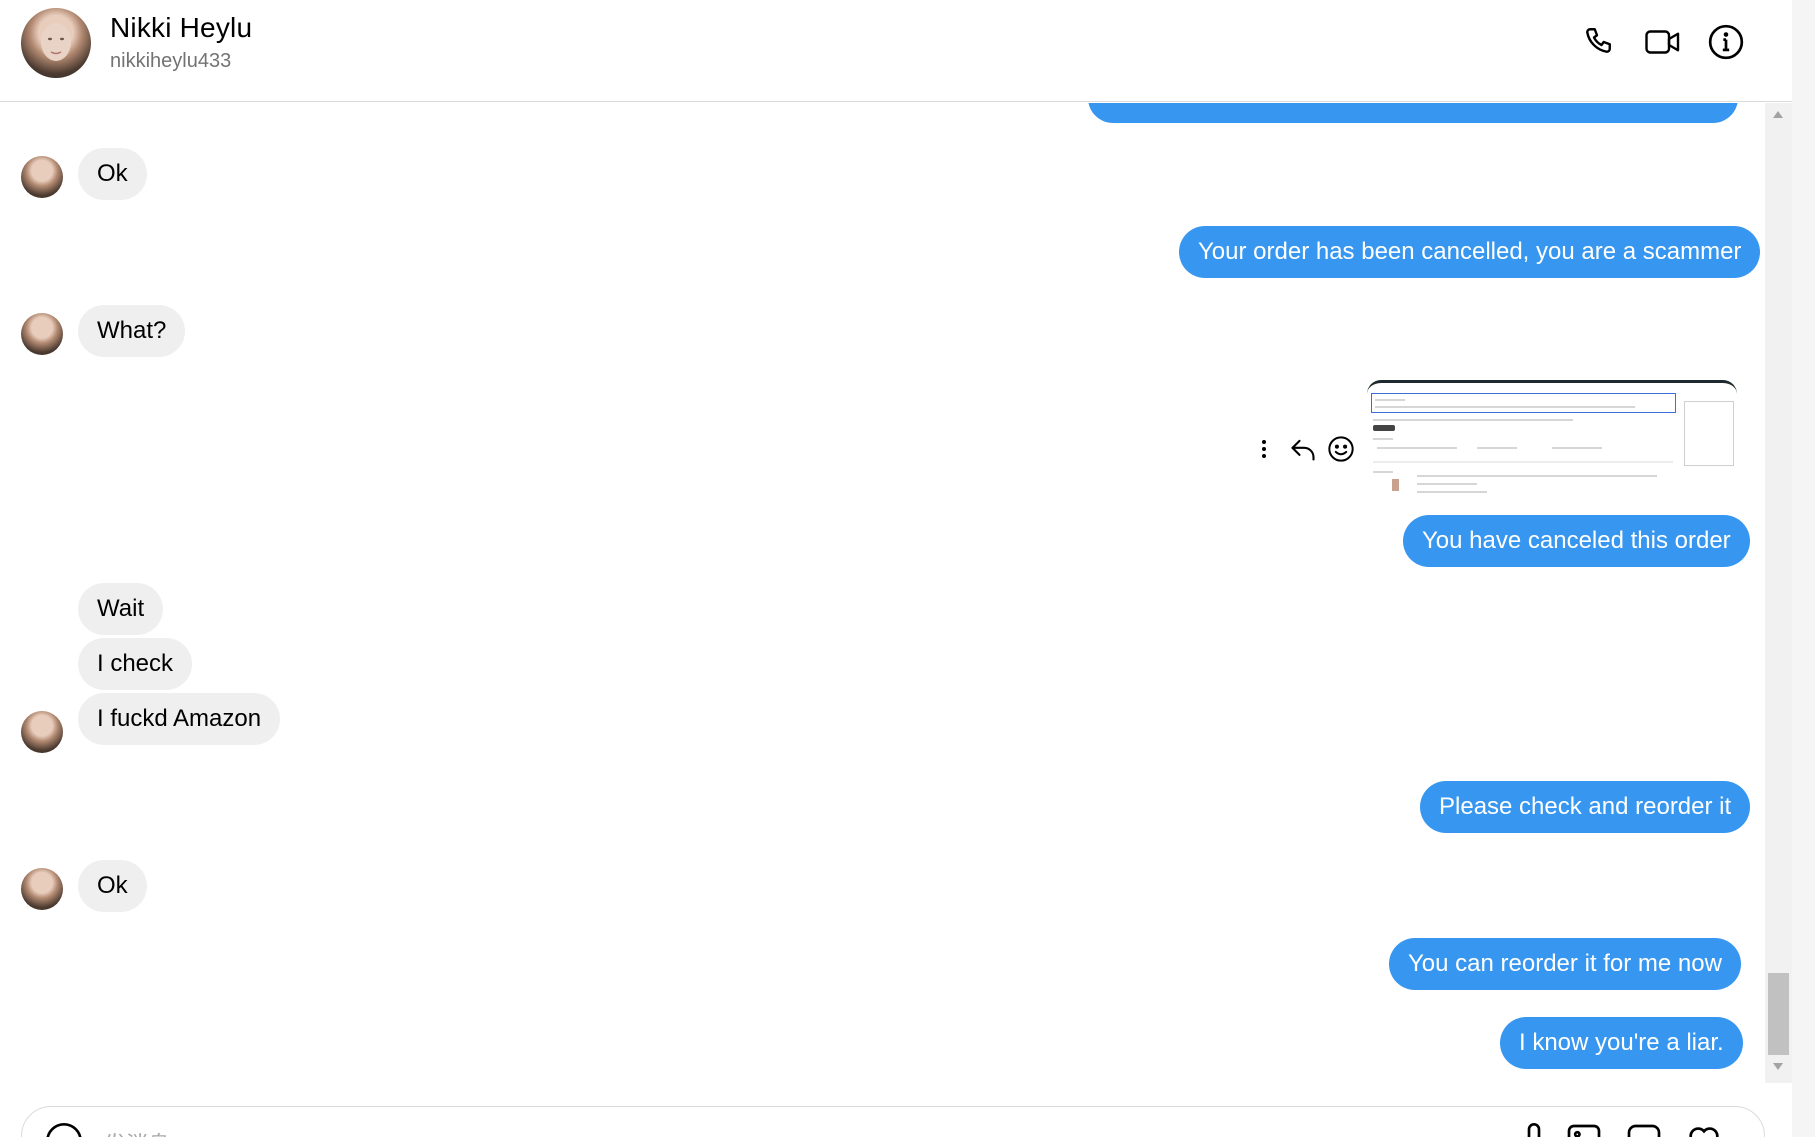 The image size is (1815, 1137). Describe the element at coordinates (121, 609) in the screenshot. I see `message-bubble-incoming: Wait` at that location.